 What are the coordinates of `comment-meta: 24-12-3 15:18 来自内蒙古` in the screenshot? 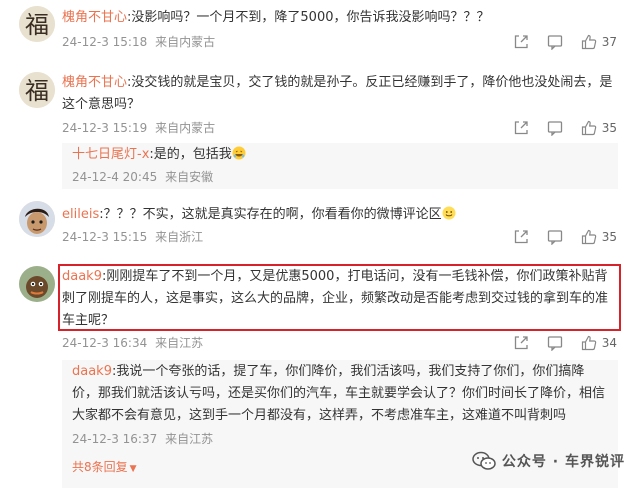 It's located at (138, 42).